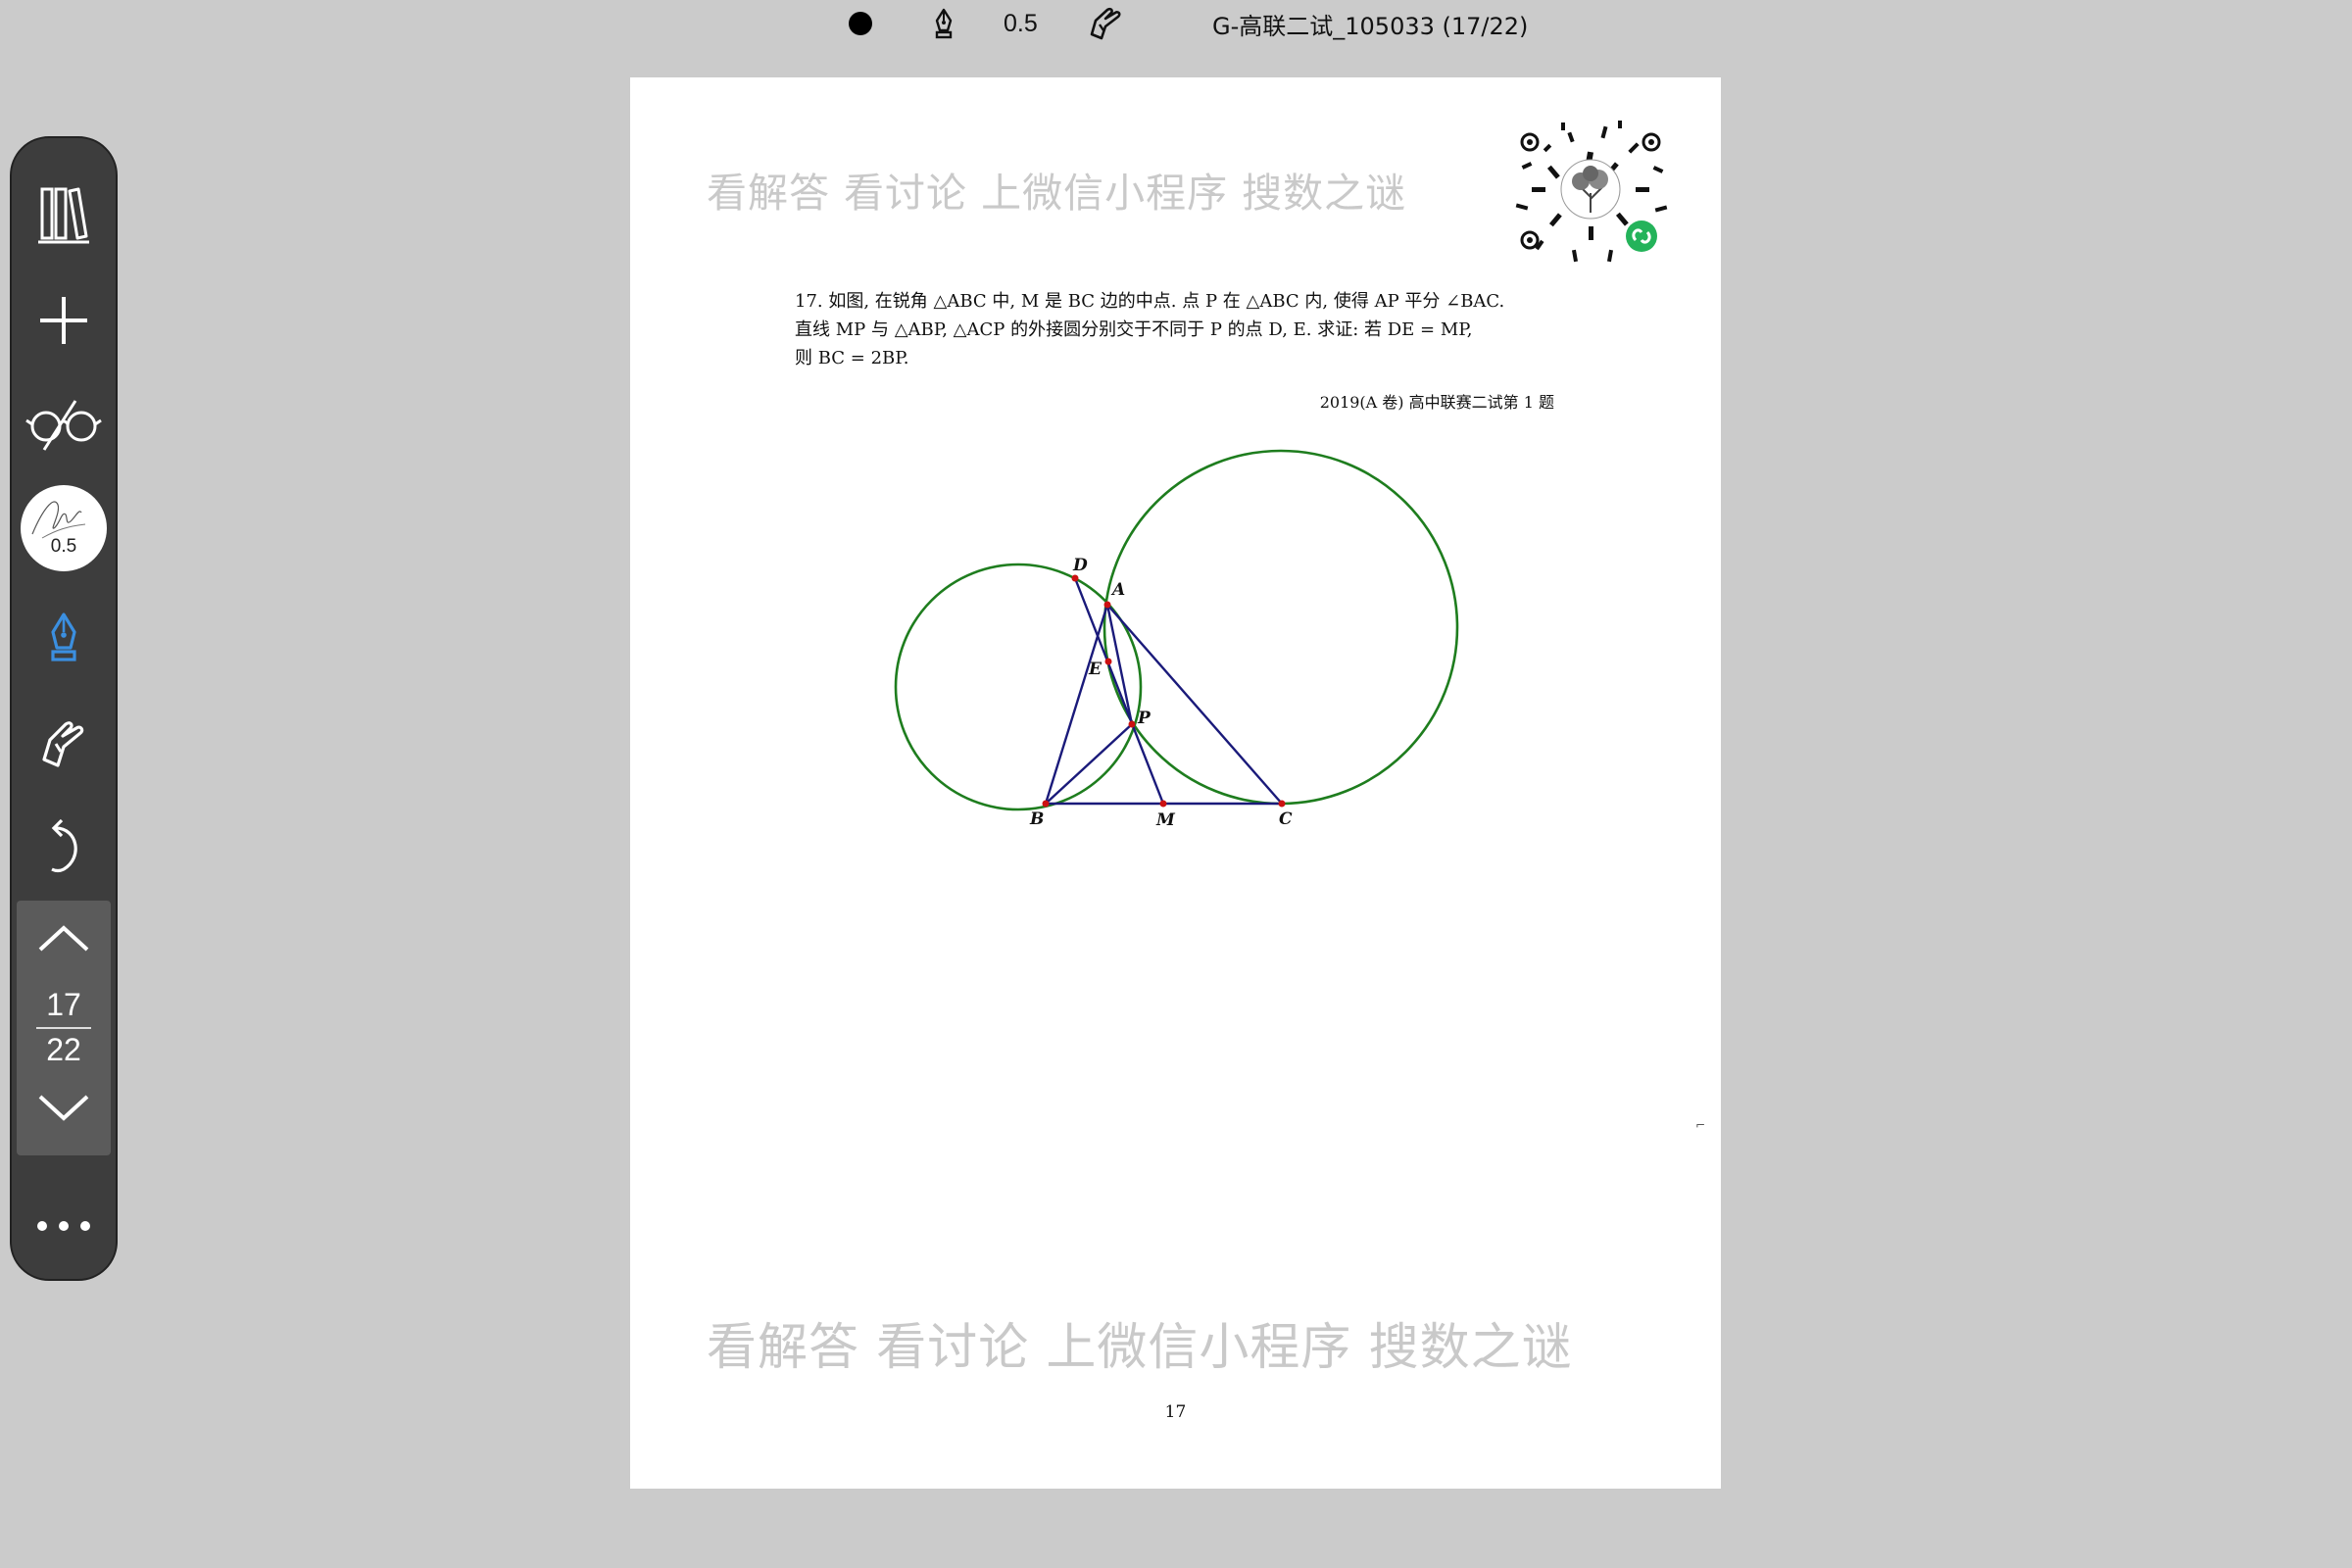  I want to click on brush-size-preview: 0.5, so click(64, 528).